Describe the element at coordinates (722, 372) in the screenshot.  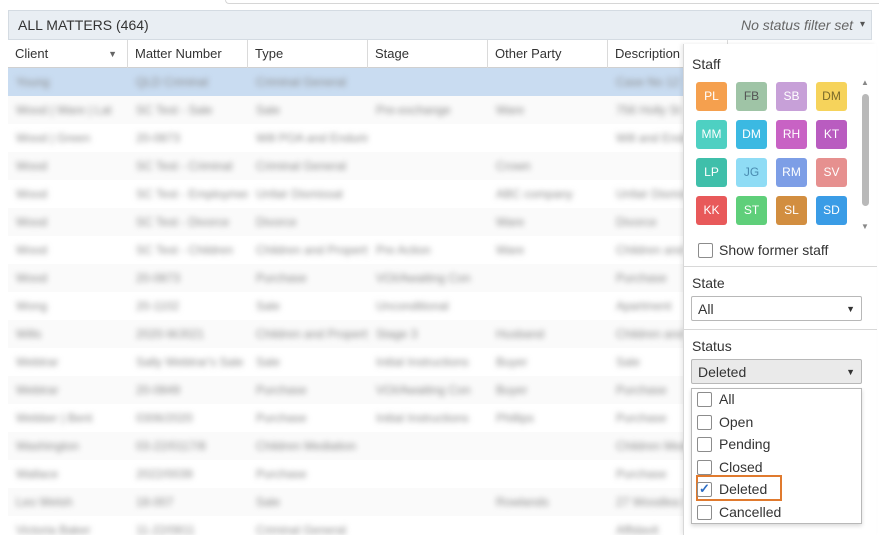
I see `status-value: Deleted` at that location.